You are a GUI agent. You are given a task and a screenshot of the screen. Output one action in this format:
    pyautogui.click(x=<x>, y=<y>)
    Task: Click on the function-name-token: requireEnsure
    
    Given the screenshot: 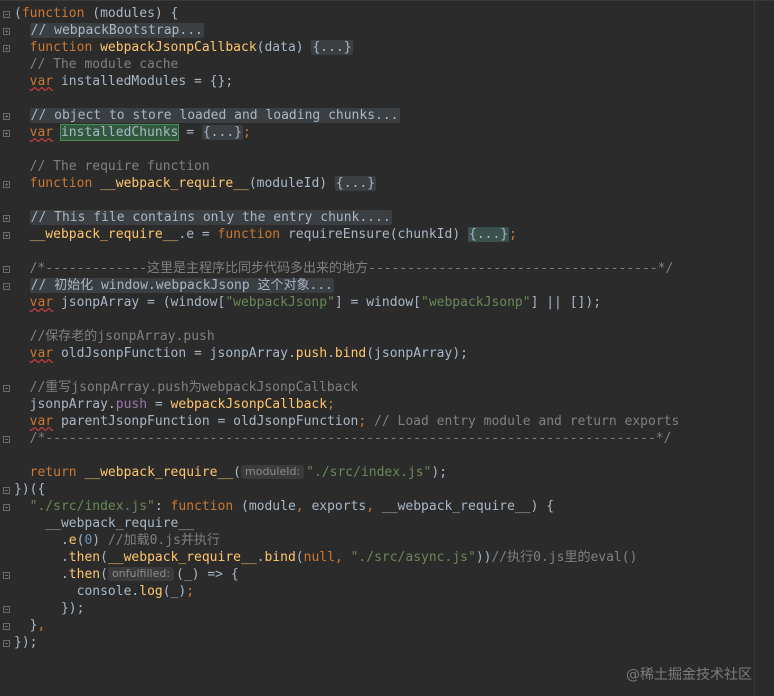 What is the action you would take?
    pyautogui.click(x=335, y=234)
    